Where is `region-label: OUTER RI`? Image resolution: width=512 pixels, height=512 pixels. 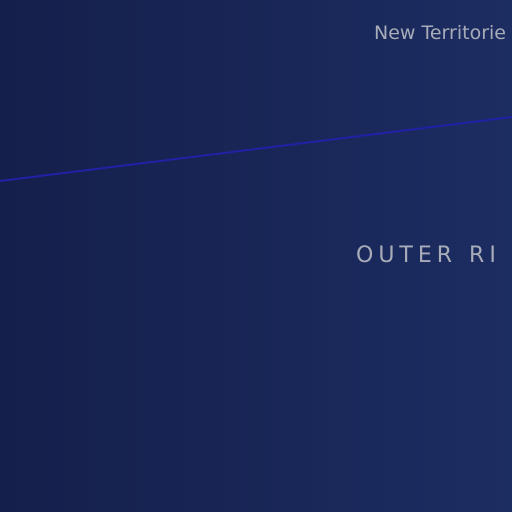 region-label: OUTER RI is located at coordinates (428, 255).